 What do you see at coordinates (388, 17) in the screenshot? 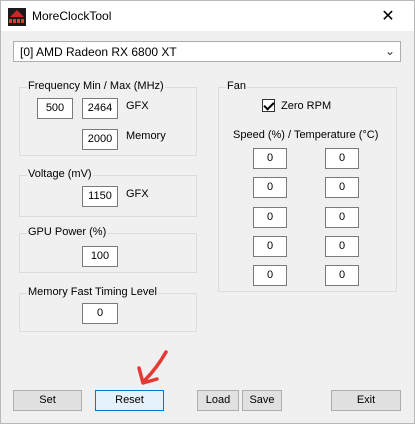
I see `close-icon: ✕` at bounding box center [388, 17].